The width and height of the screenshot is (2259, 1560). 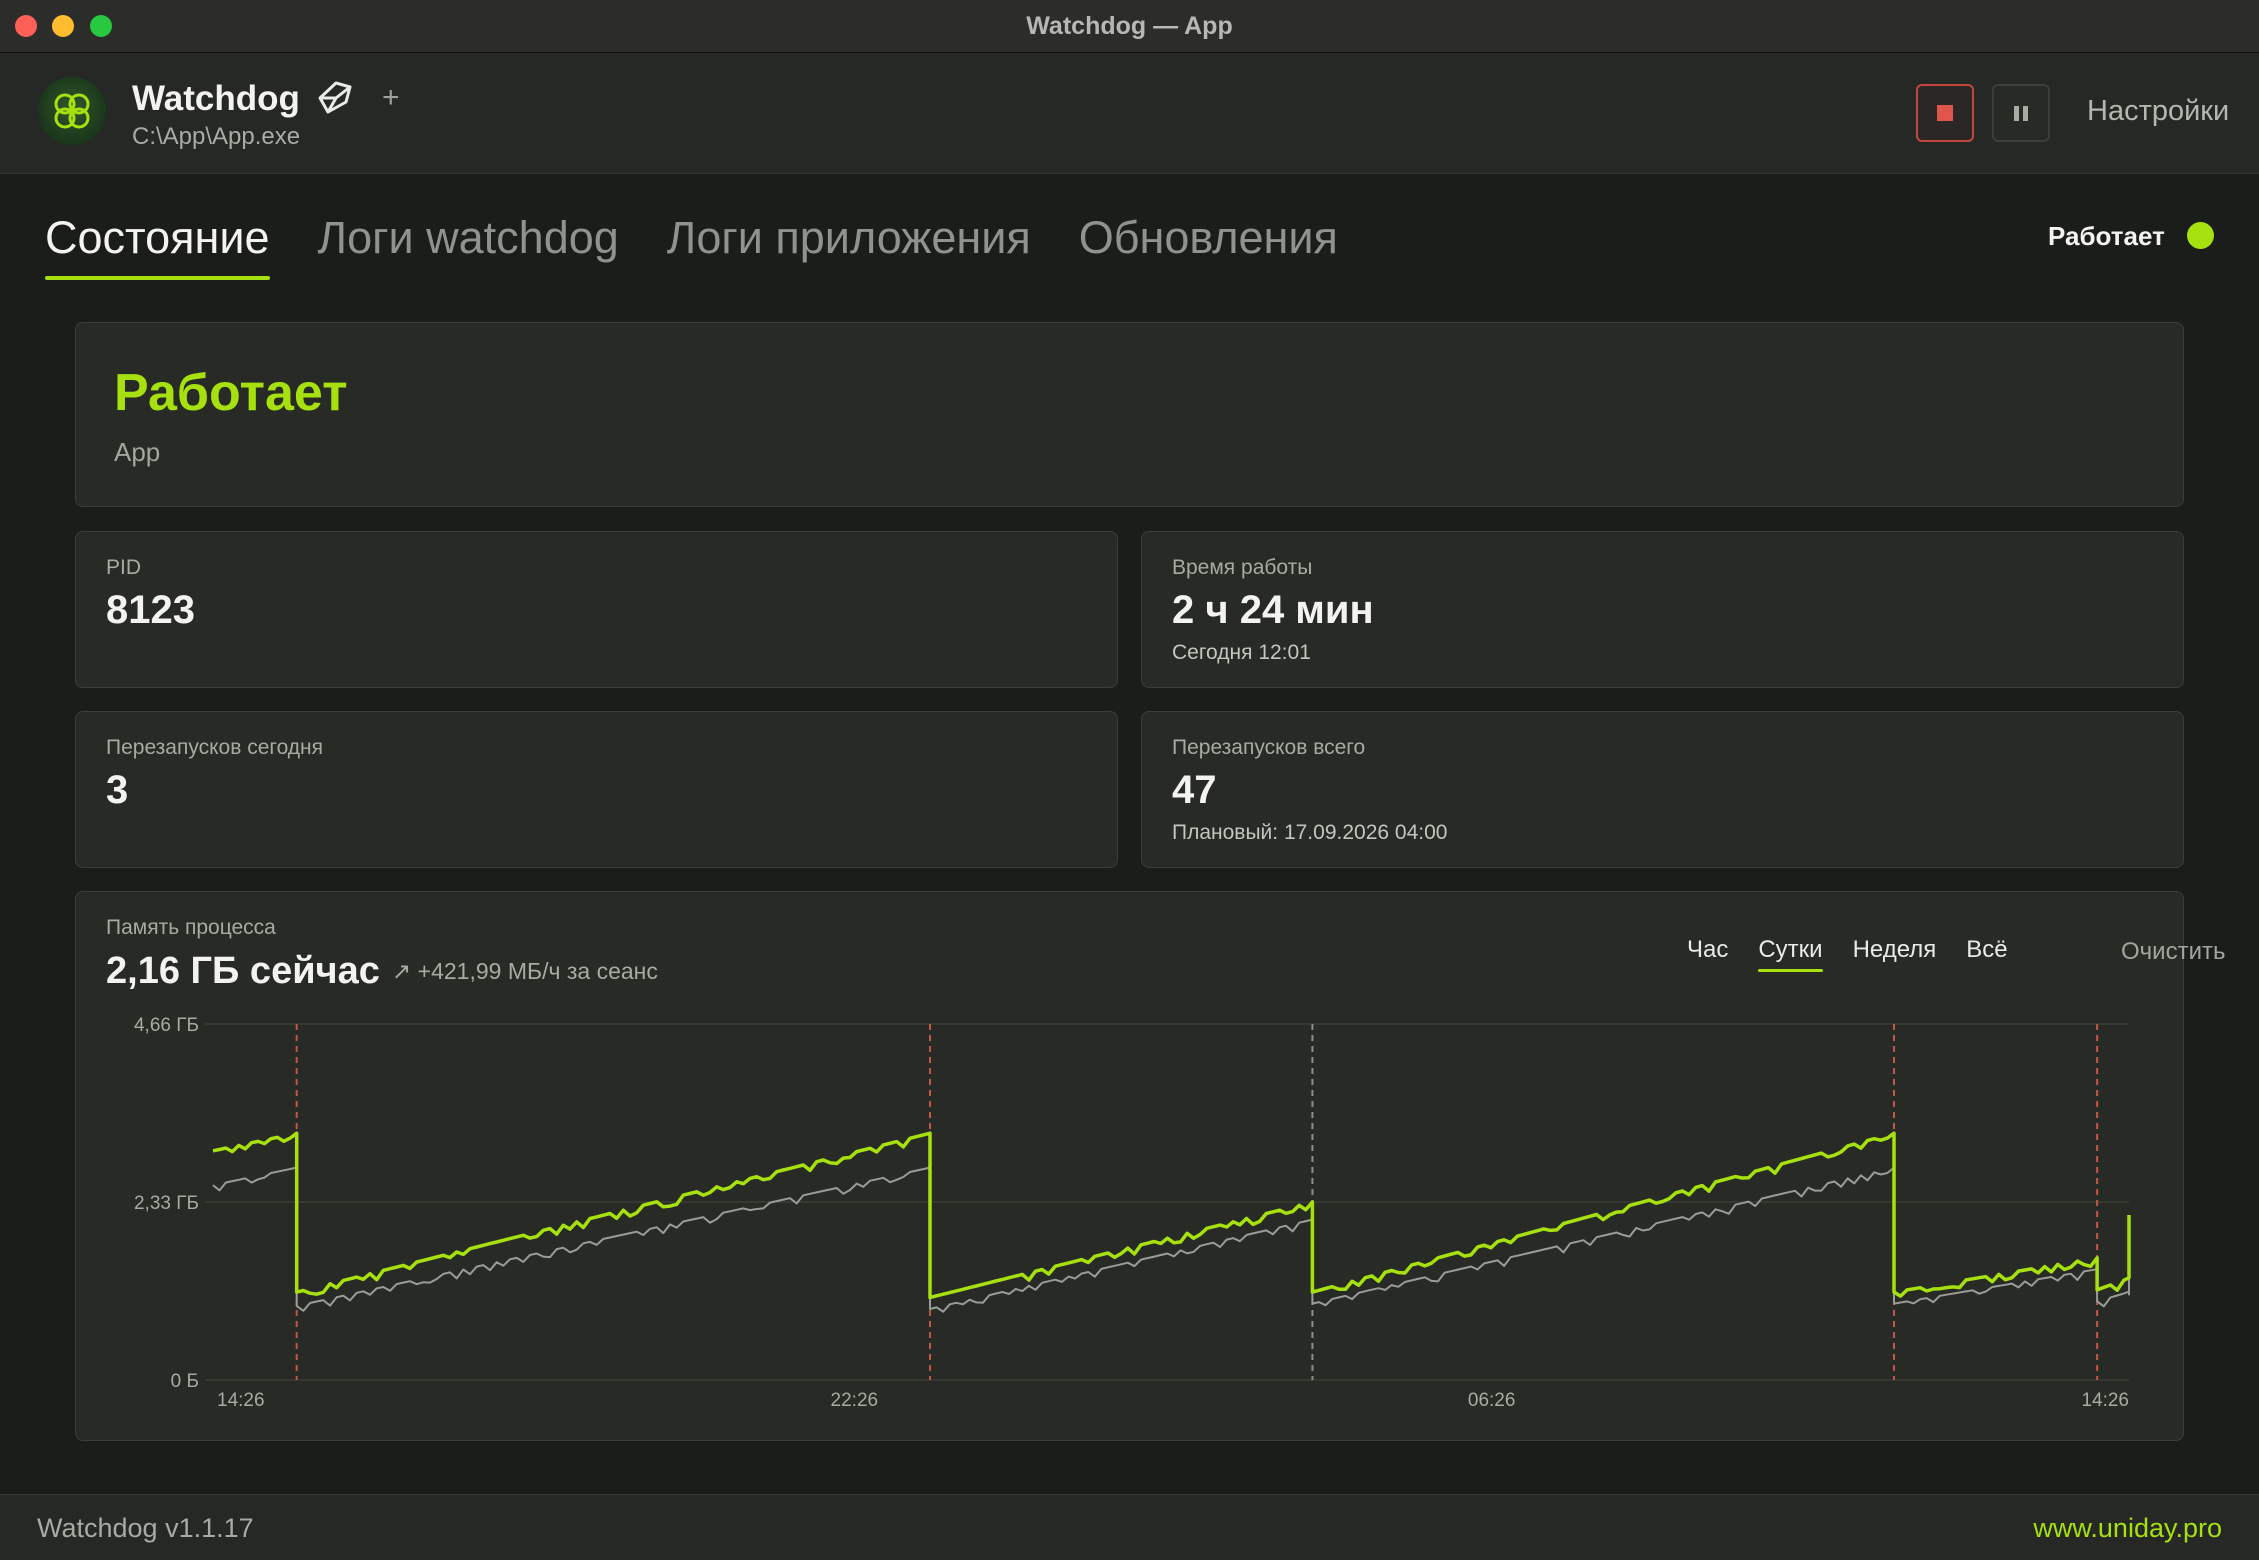 I want to click on hero-status-title: Работает, so click(x=231, y=393).